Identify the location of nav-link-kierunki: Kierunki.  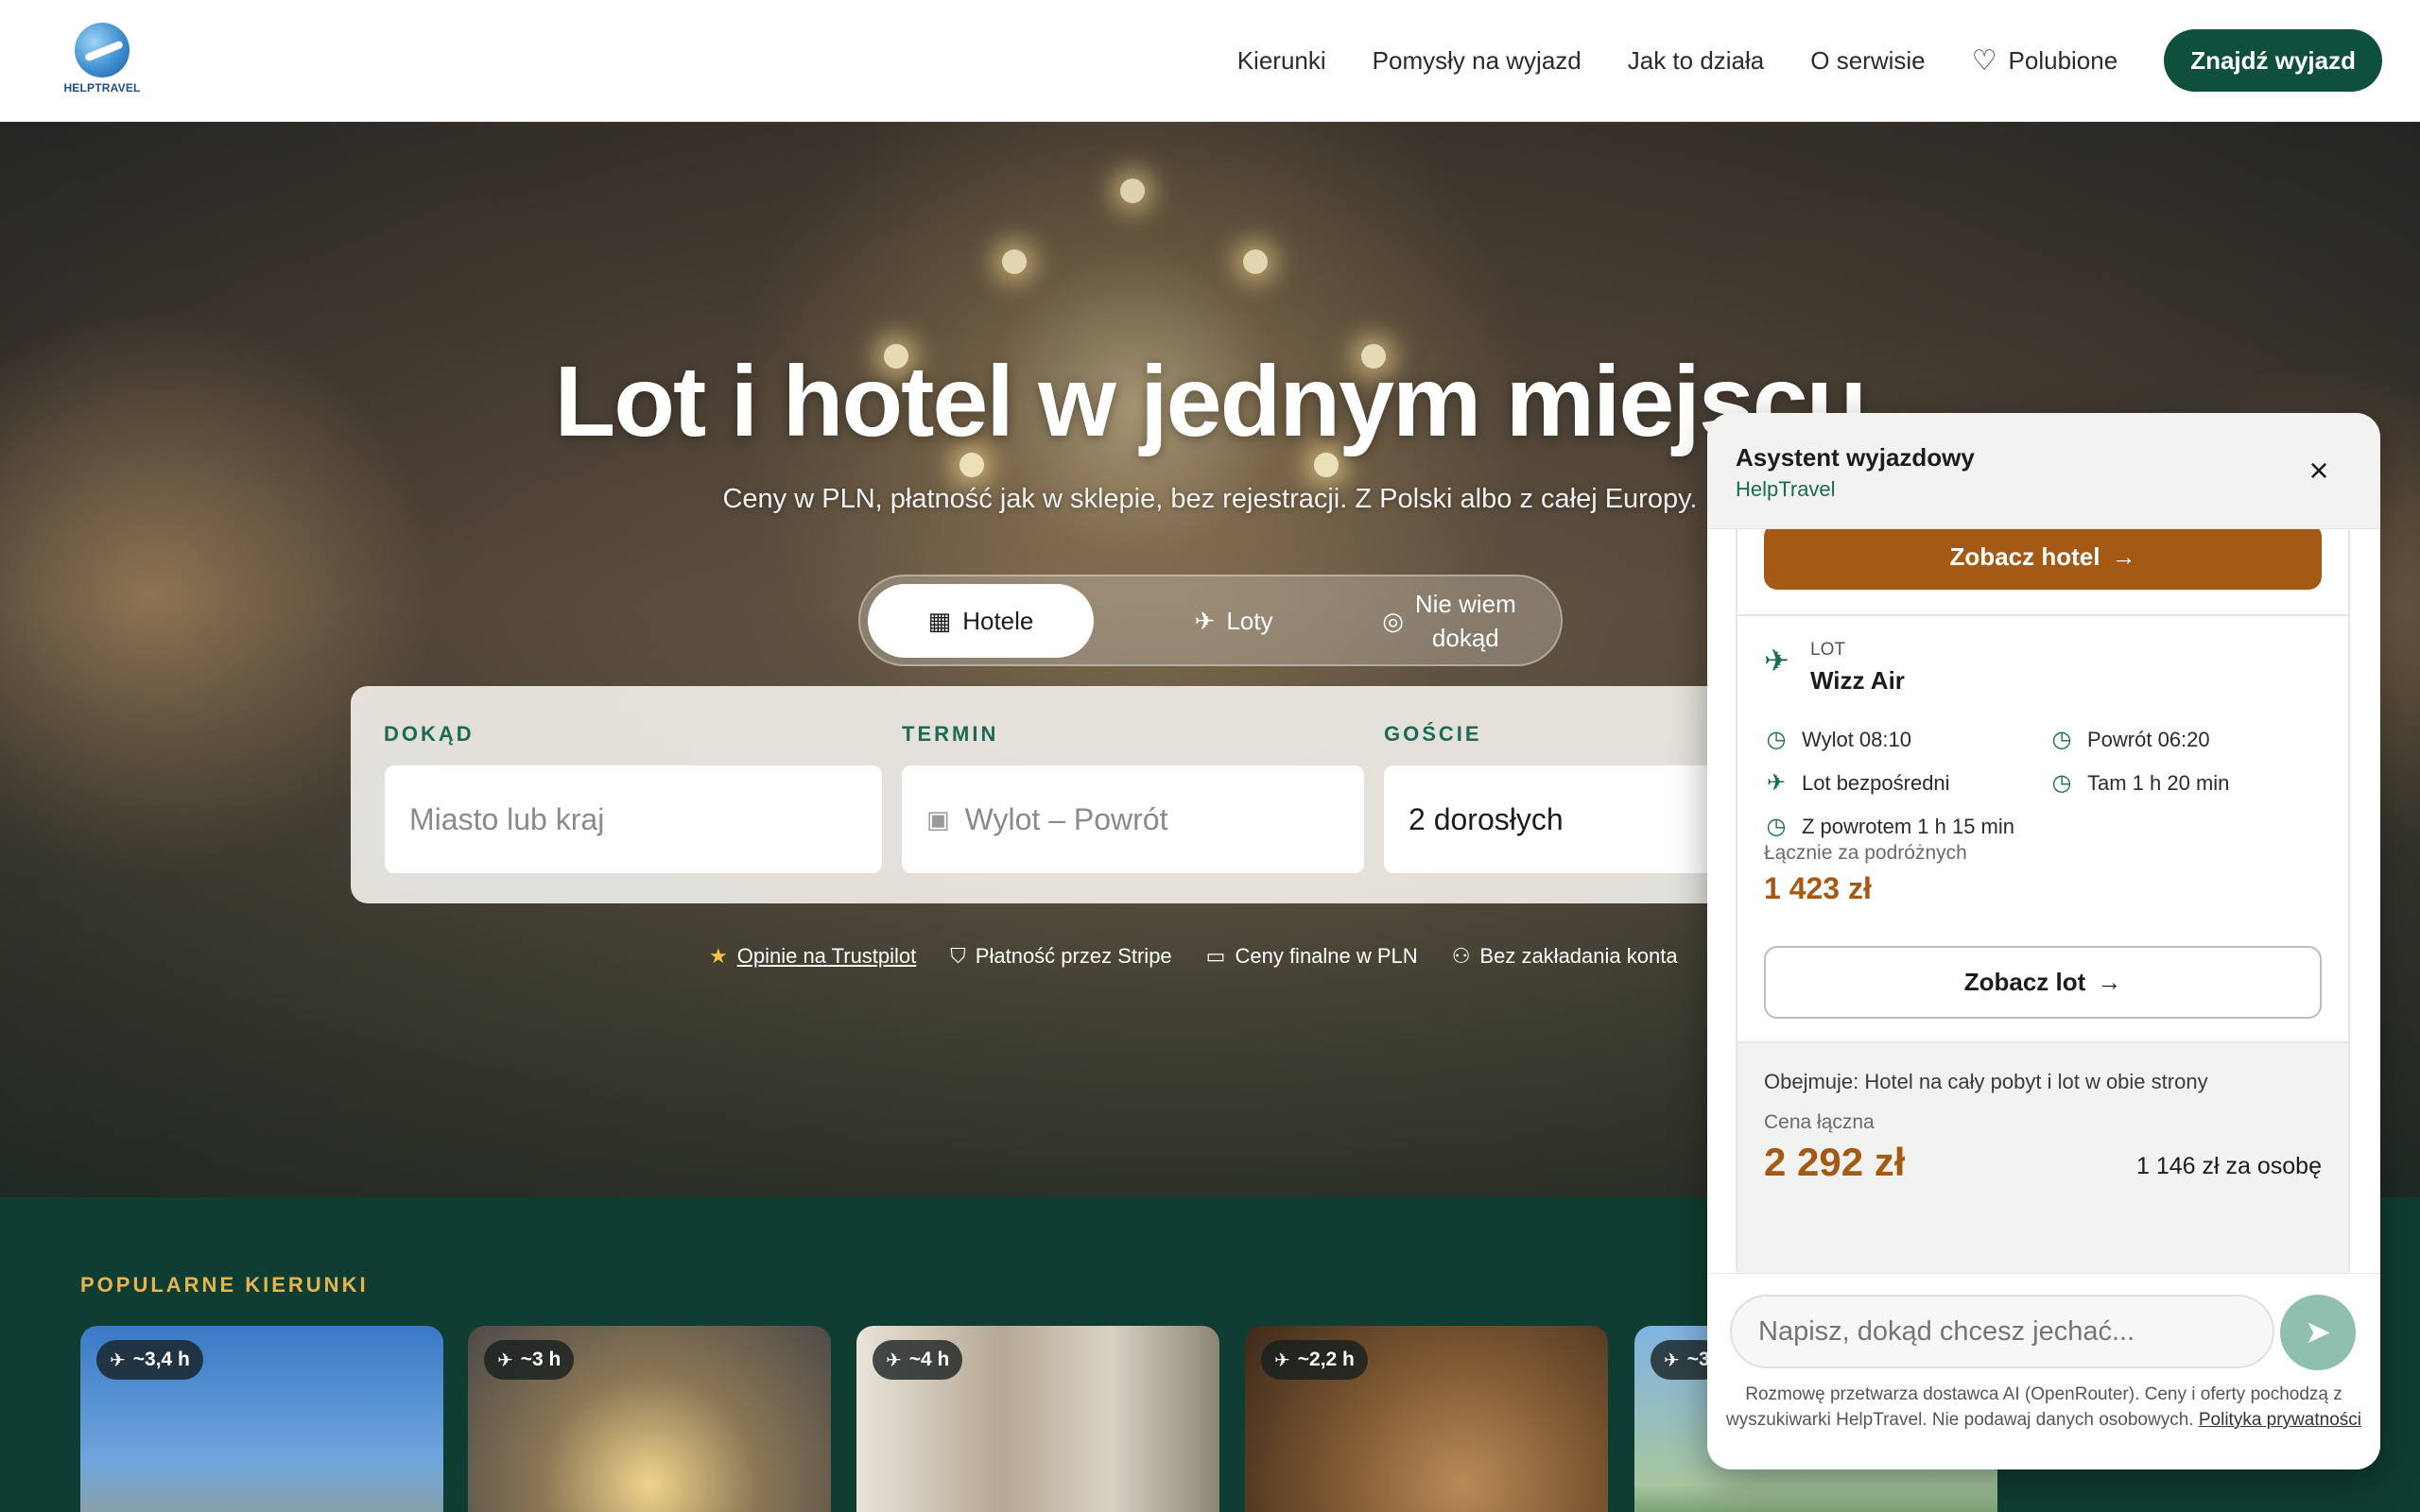
(1281, 61).